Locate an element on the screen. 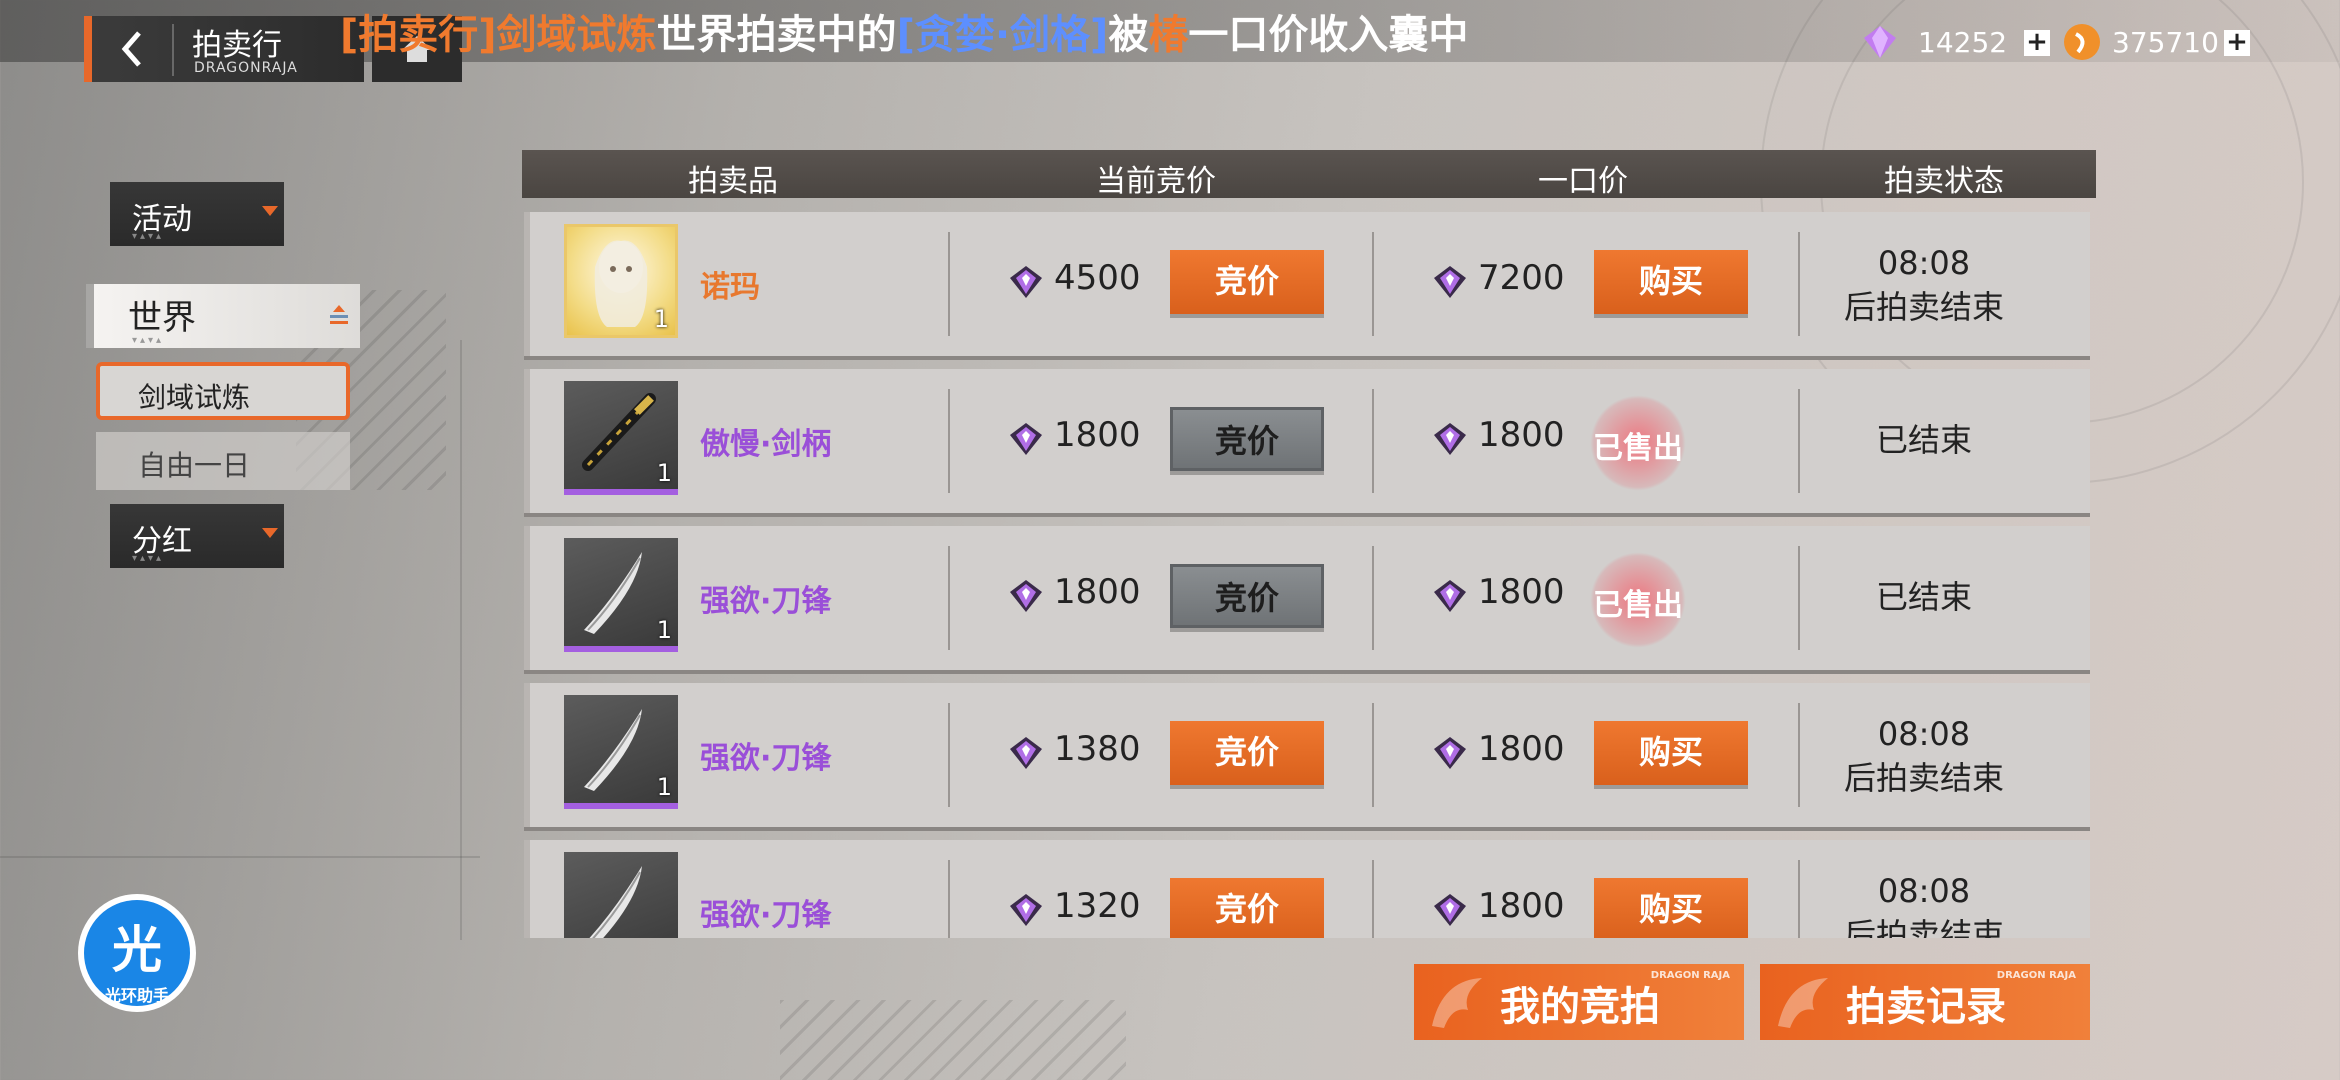 The width and height of the screenshot is (2340, 1080). table-row: 强欲·刀锋 1320 竞价 1800 购买 08:08 后拍卖结束 is located at coordinates (1307, 889).